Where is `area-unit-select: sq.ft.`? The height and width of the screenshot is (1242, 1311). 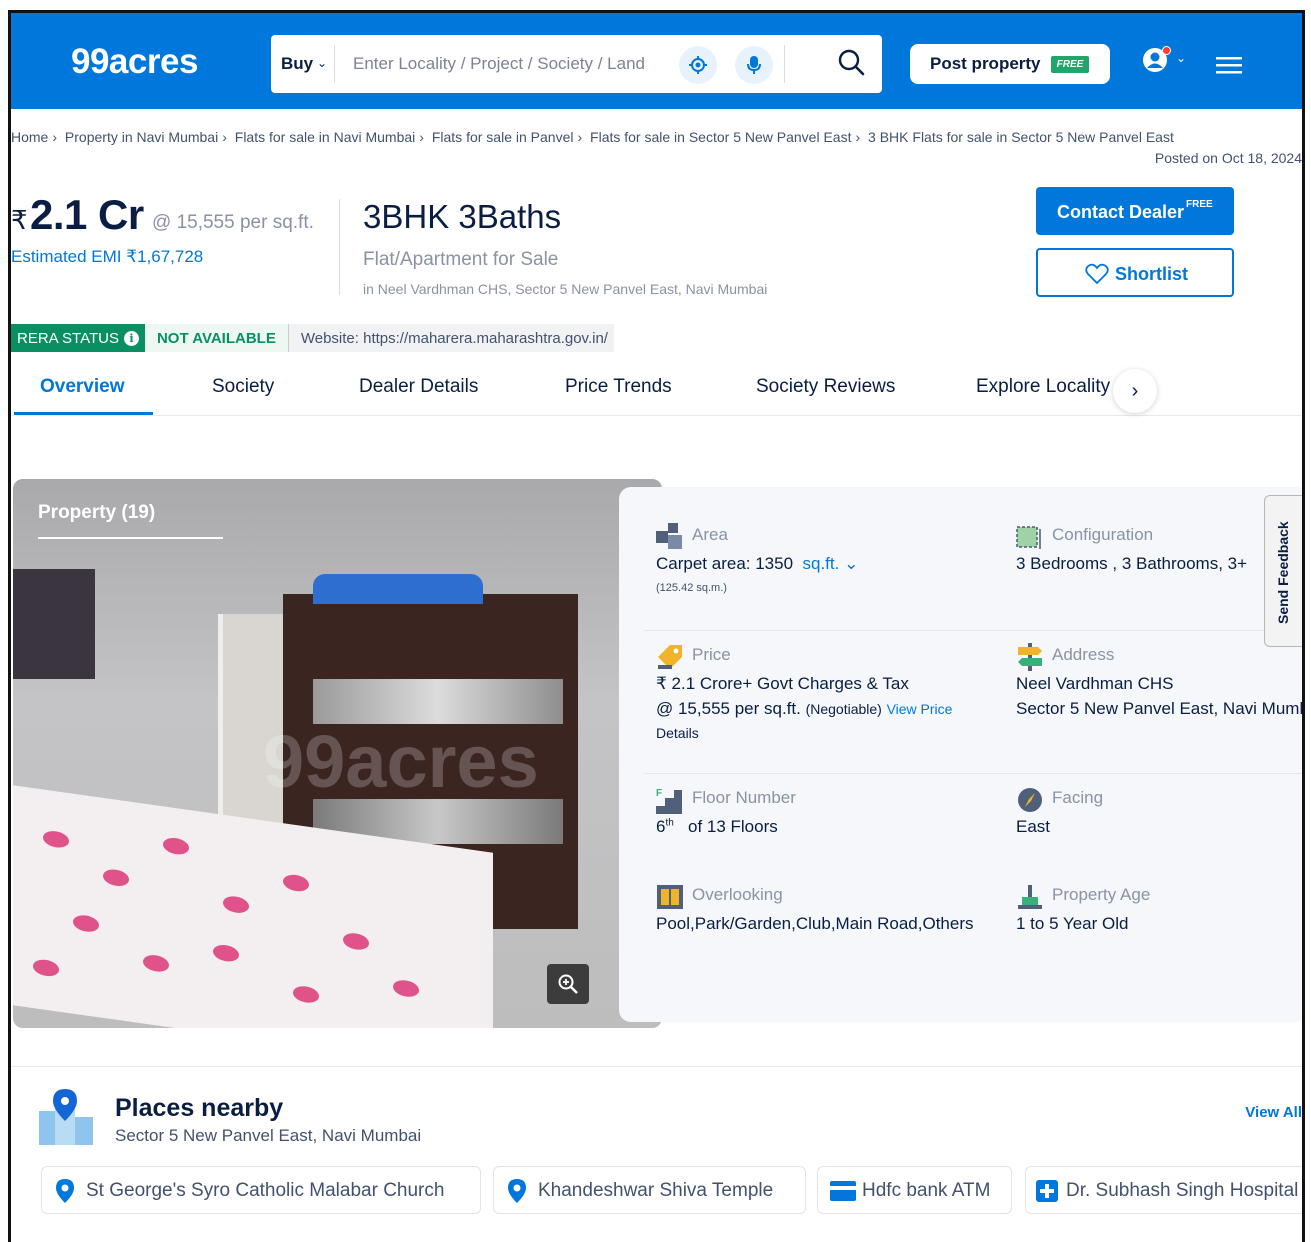
area-unit-select: sq.ft. is located at coordinates (821, 563).